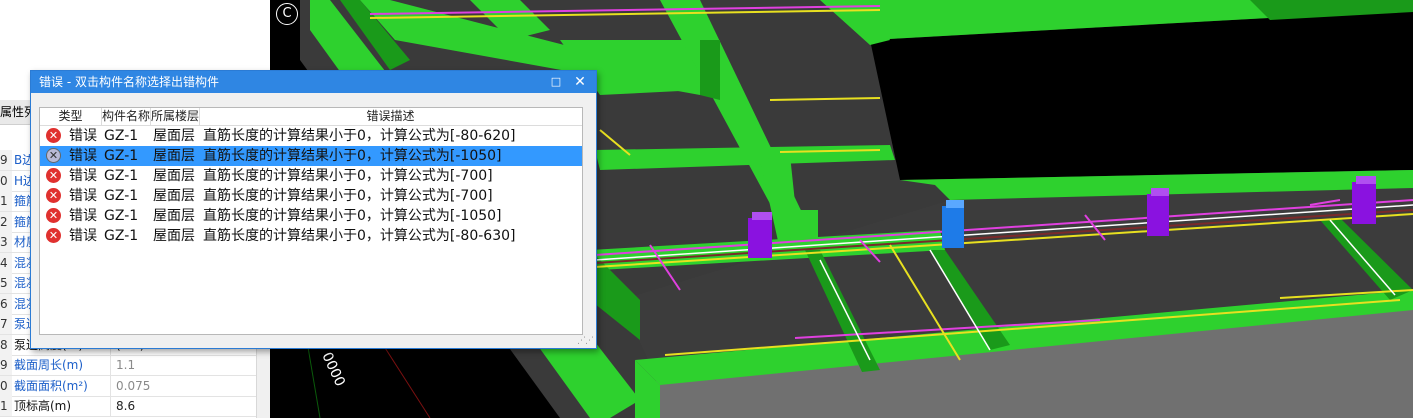 This screenshot has height=418, width=1413. I want to click on property-row-number: 3, so click(6, 242).